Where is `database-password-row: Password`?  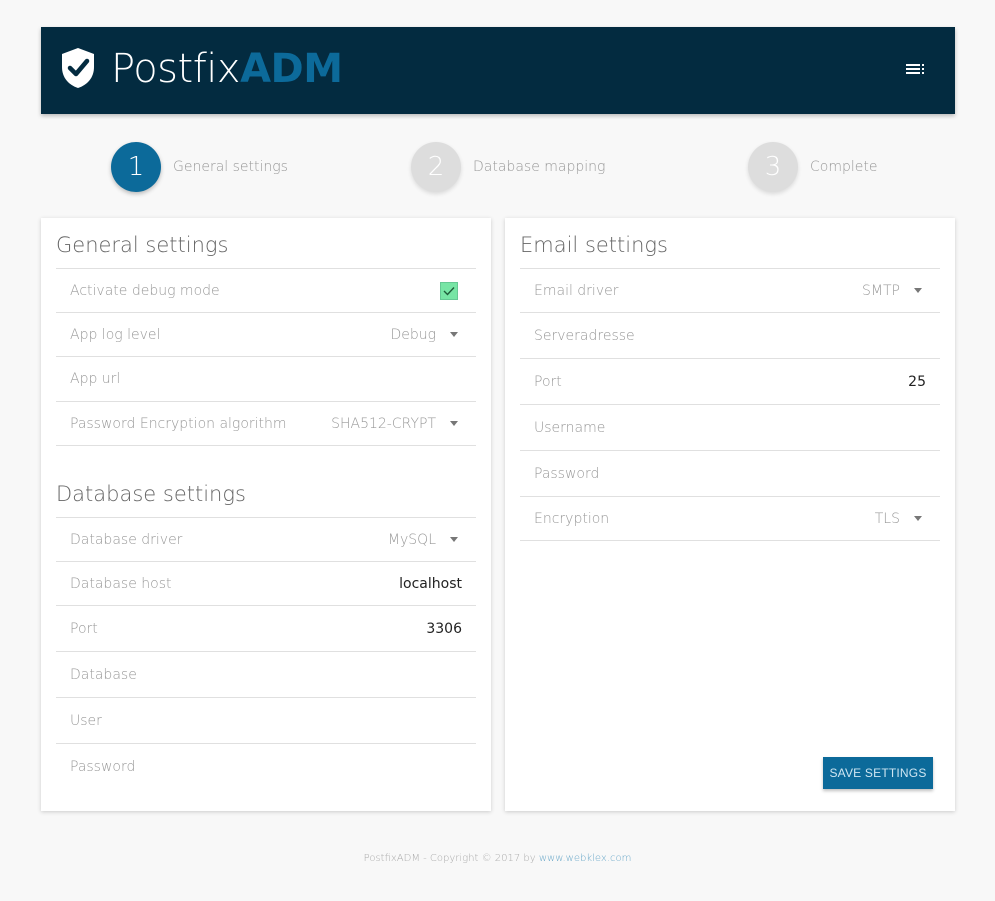 database-password-row: Password is located at coordinates (266, 767).